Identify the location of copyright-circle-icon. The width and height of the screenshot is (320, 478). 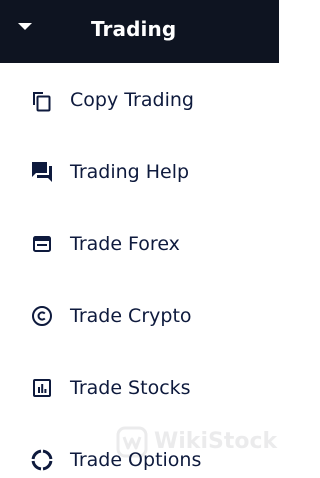
(42, 316).